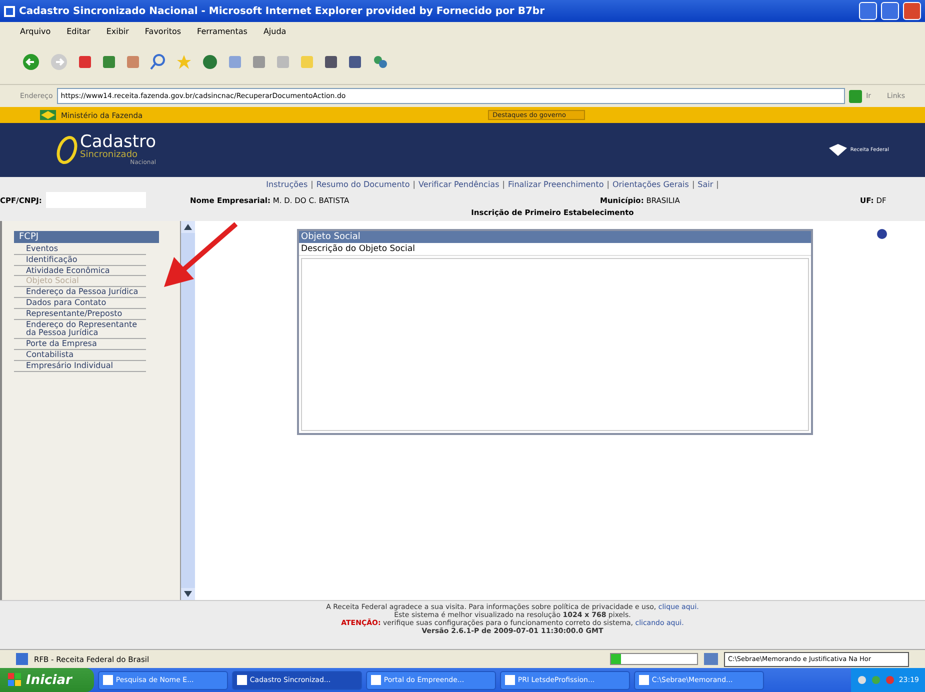  I want to click on menu-item: Ajuda, so click(274, 31).